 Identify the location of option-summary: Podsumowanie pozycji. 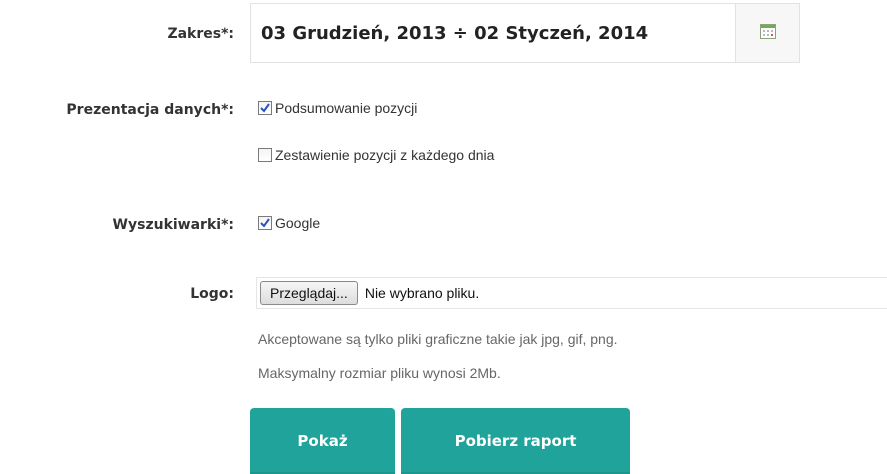
(337, 108).